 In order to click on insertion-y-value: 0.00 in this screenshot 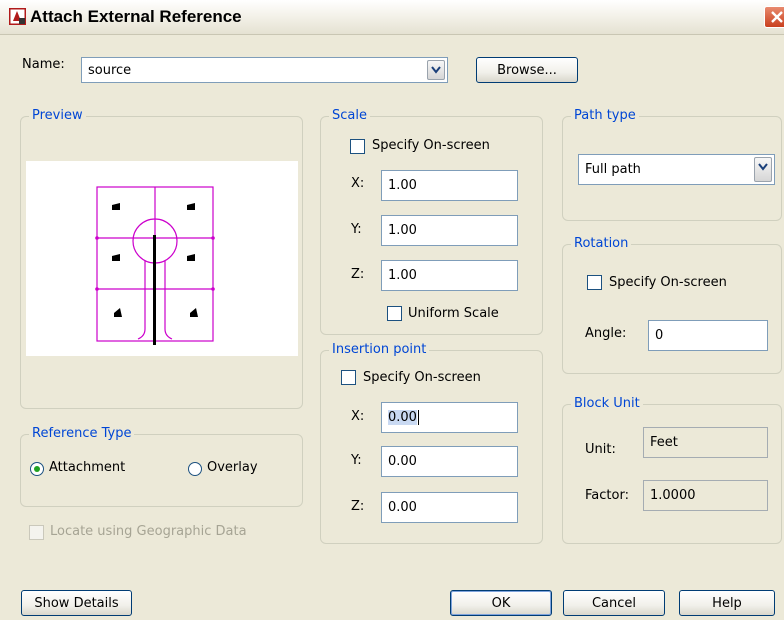, I will do `click(402, 461)`.